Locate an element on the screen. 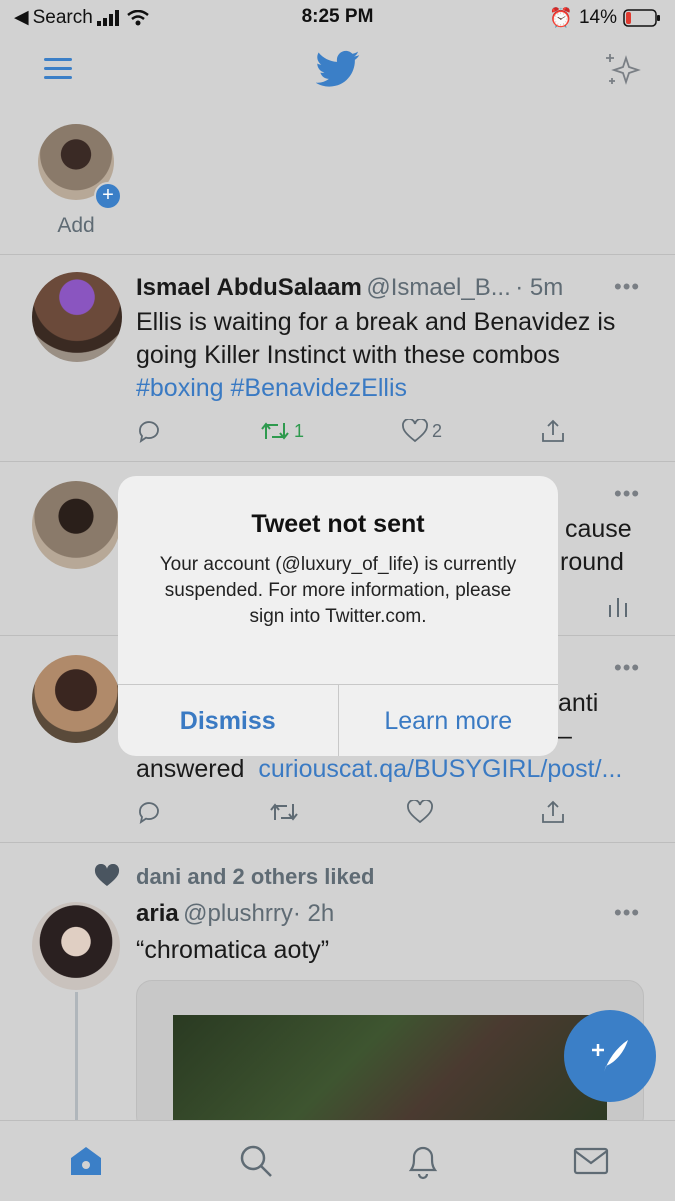  media-image is located at coordinates (390, 1073).